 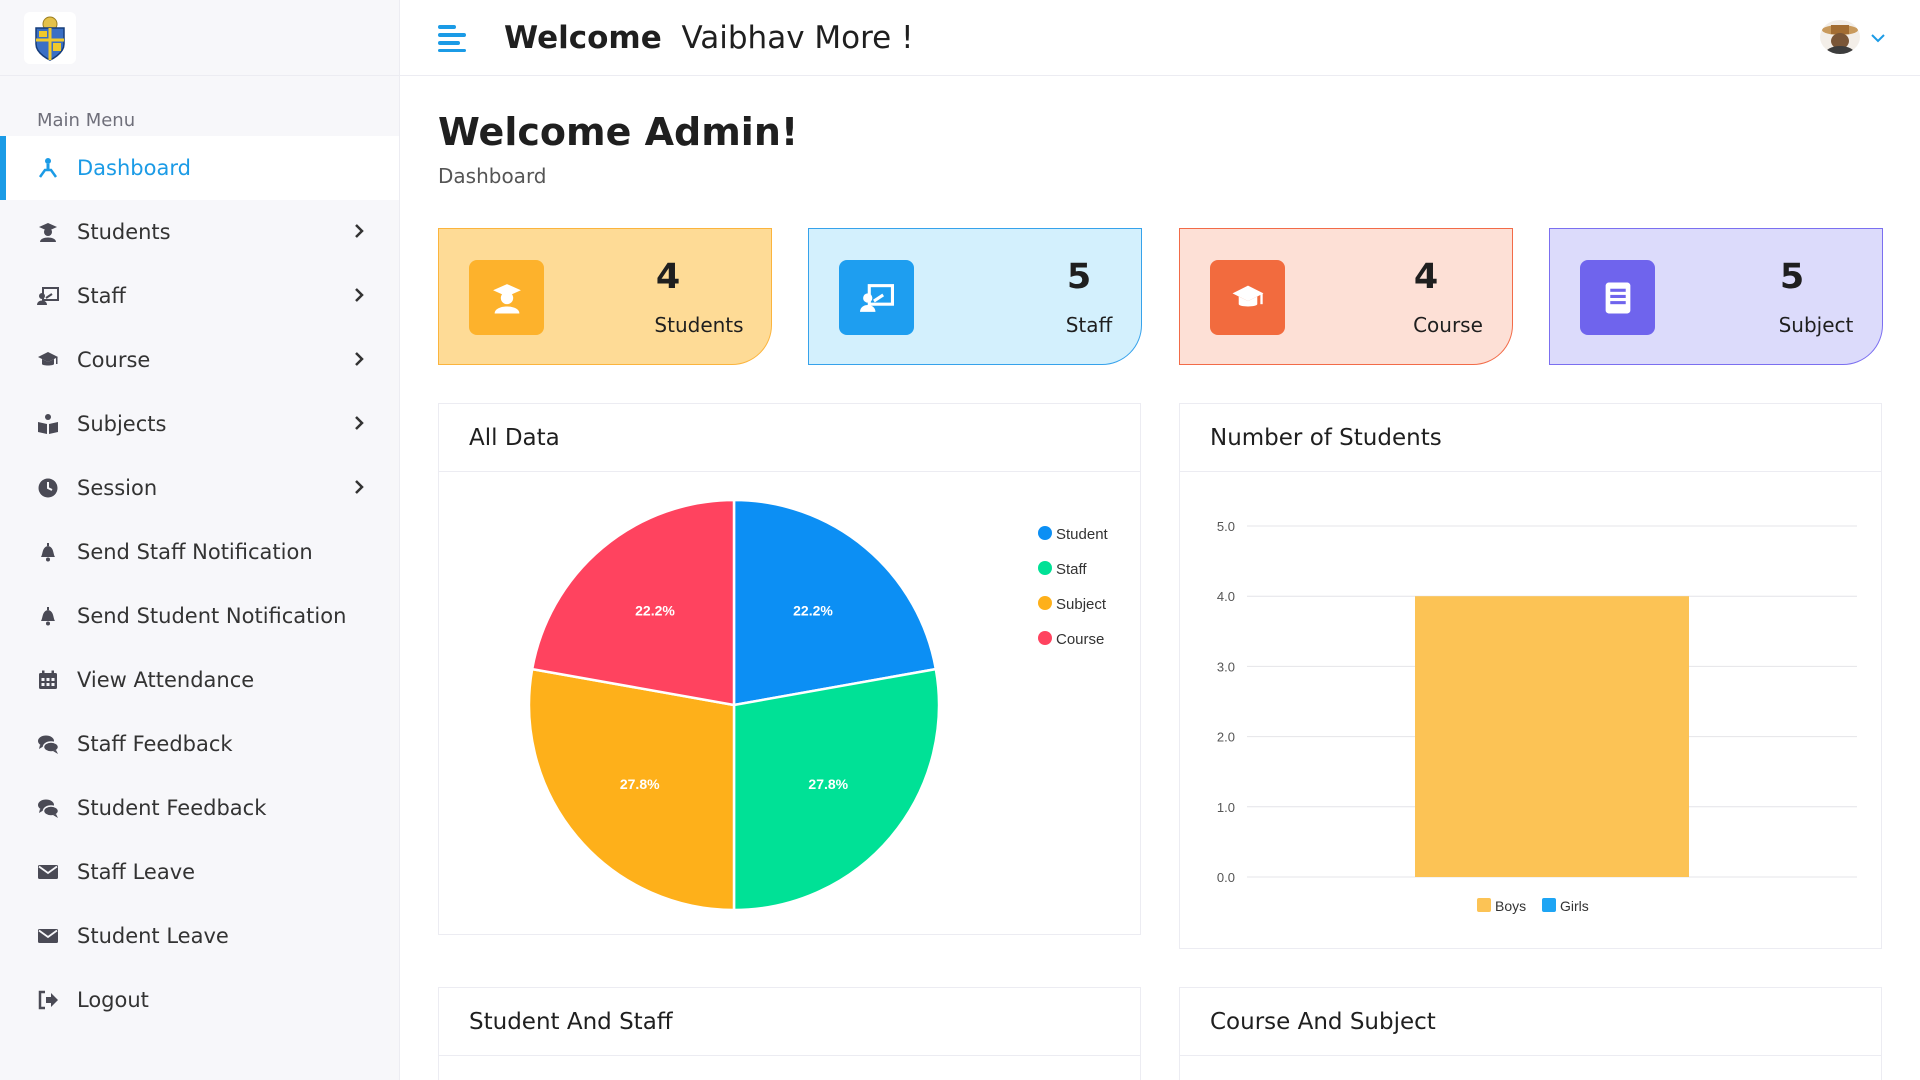 I want to click on legend-swatch-boys, so click(x=1484, y=905).